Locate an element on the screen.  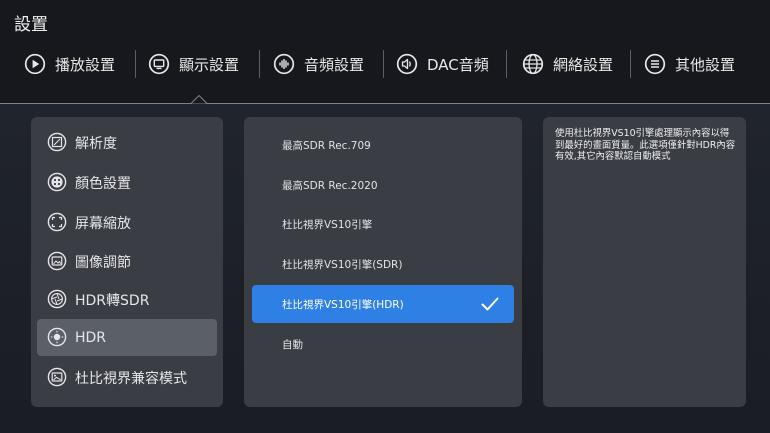
tab-label: 播放設置 is located at coordinates (85, 64).